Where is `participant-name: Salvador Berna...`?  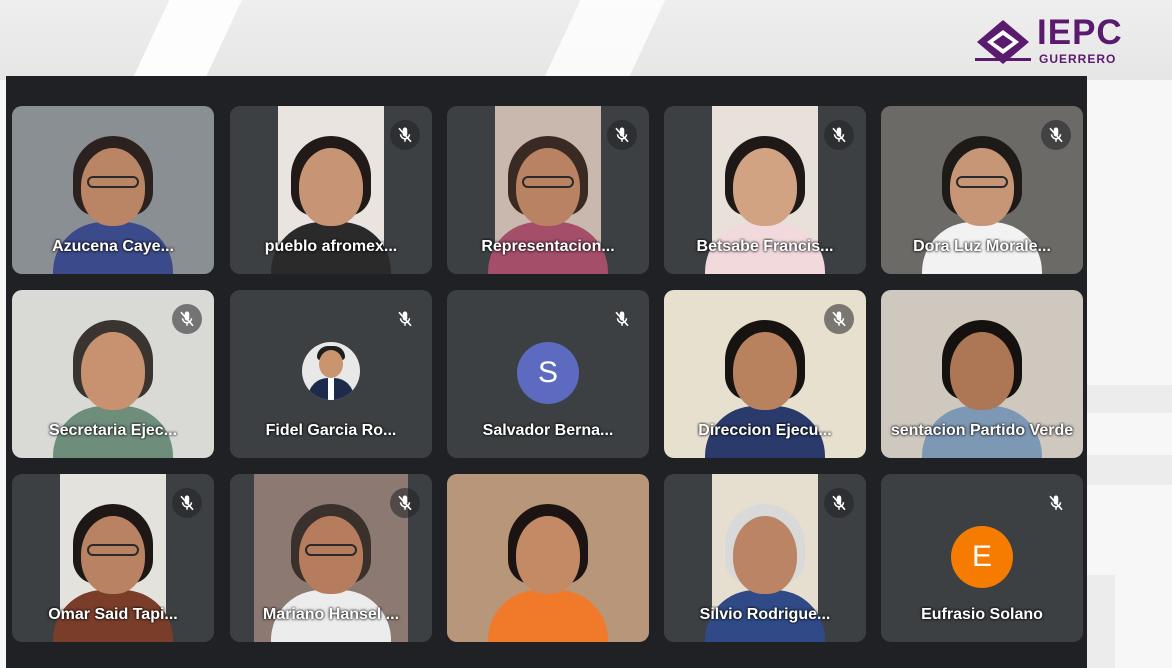 participant-name: Salvador Berna... is located at coordinates (548, 430).